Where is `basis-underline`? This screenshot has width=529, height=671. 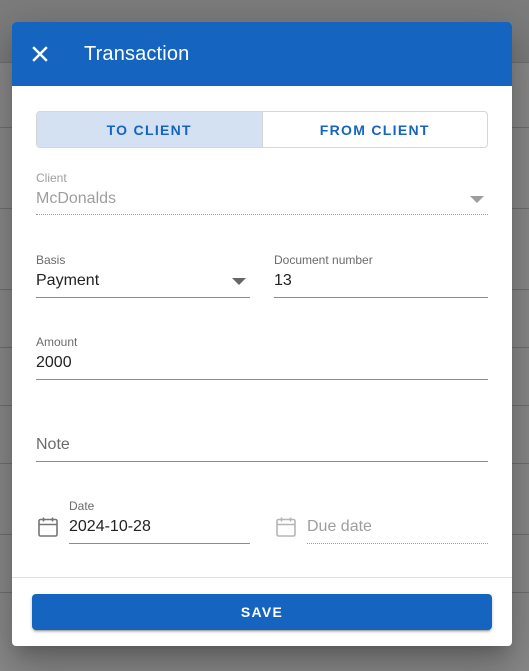 basis-underline is located at coordinates (143, 297).